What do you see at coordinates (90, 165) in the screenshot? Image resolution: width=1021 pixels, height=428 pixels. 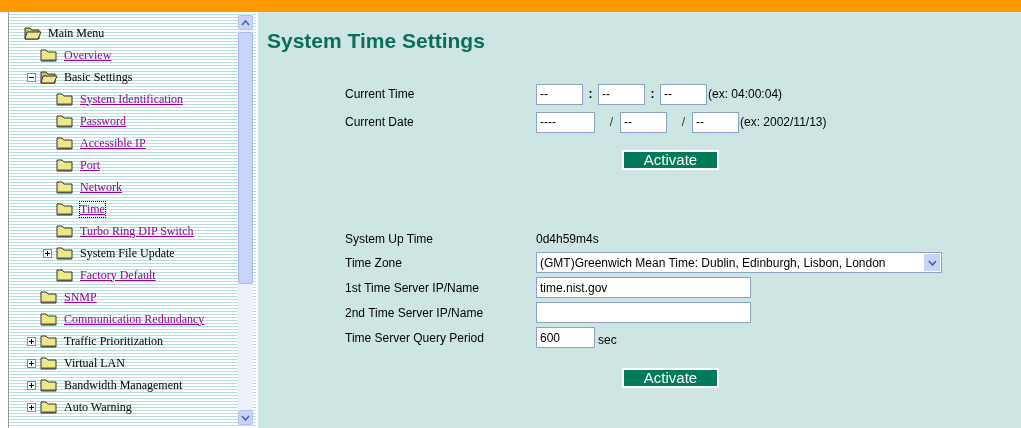 I see `menu-link: Port` at bounding box center [90, 165].